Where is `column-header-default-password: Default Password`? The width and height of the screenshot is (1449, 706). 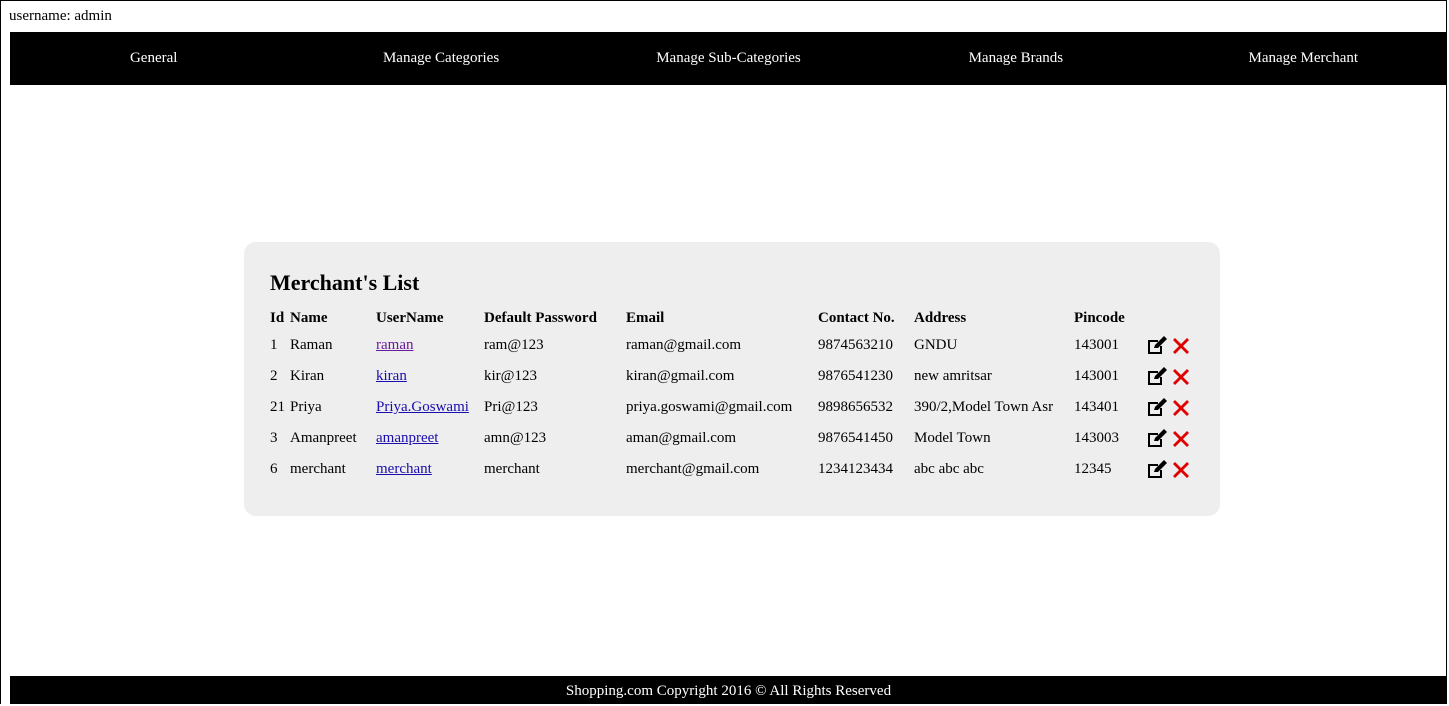 column-header-default-password: Default Password is located at coordinates (540, 317).